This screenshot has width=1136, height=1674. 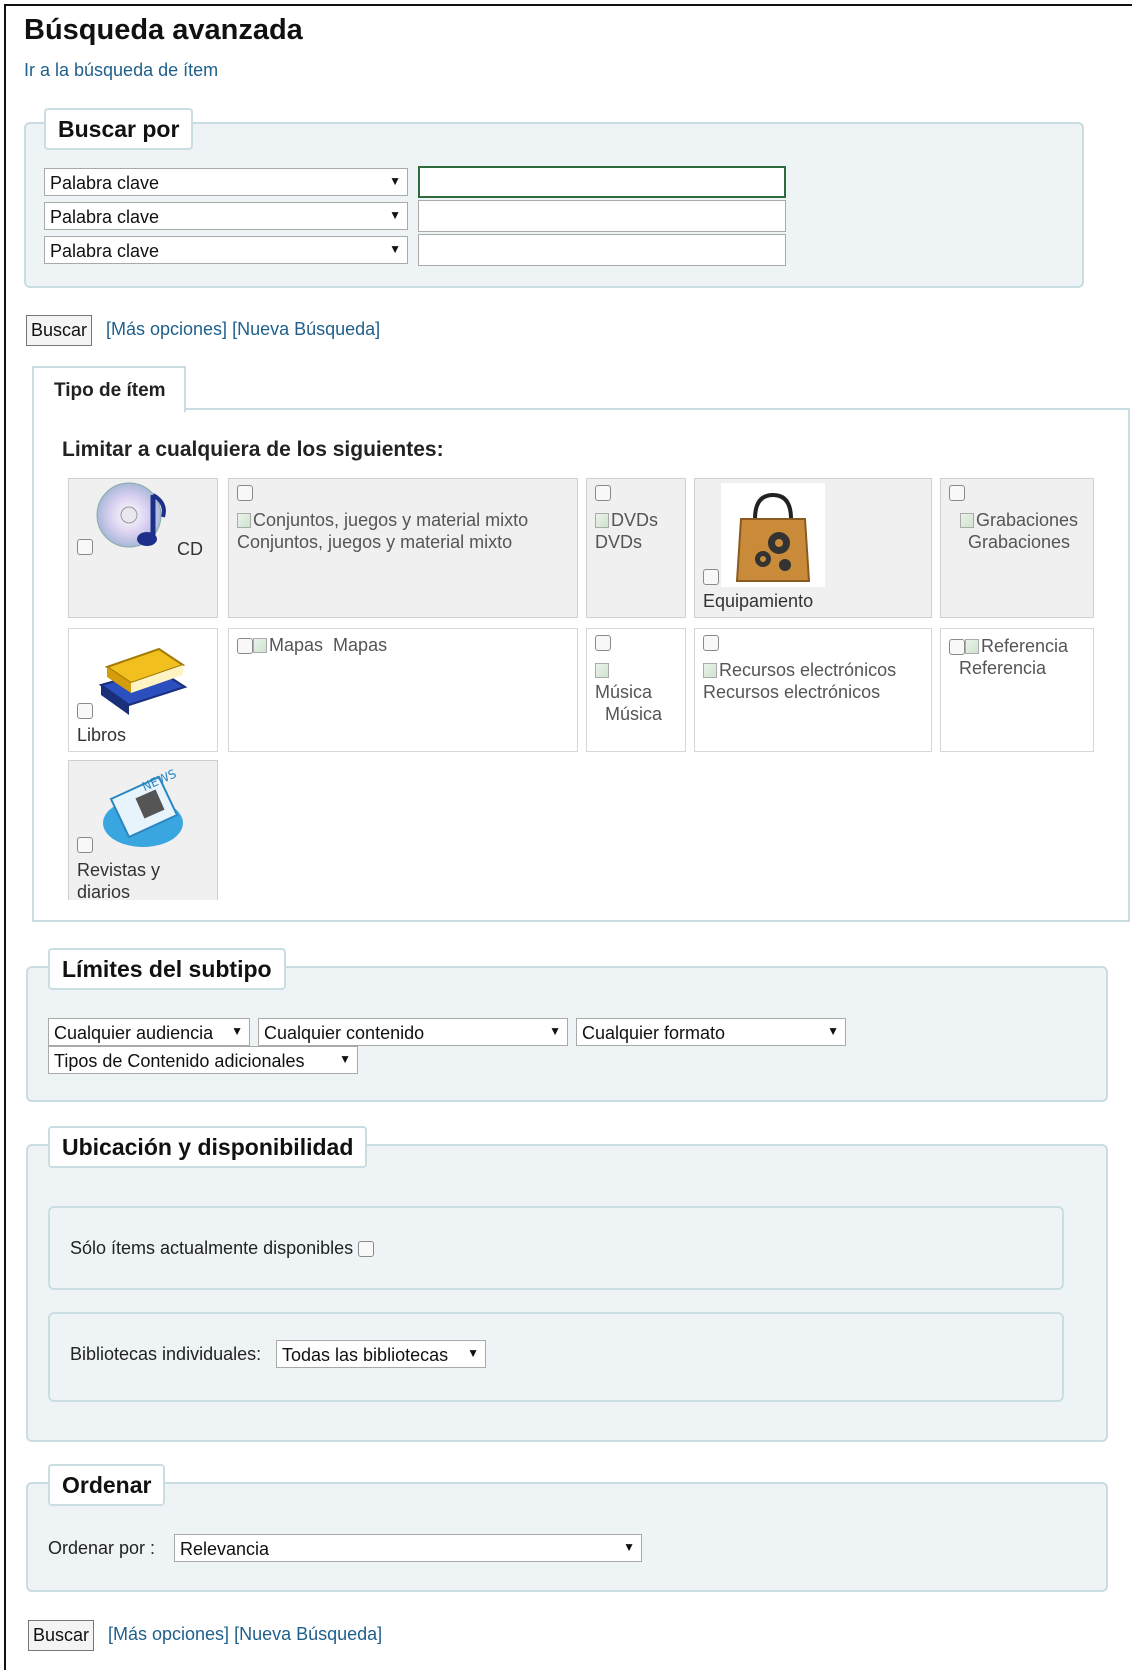 What do you see at coordinates (413, 1032) in the screenshot?
I see `content-select: Cualquier contenido ▼` at bounding box center [413, 1032].